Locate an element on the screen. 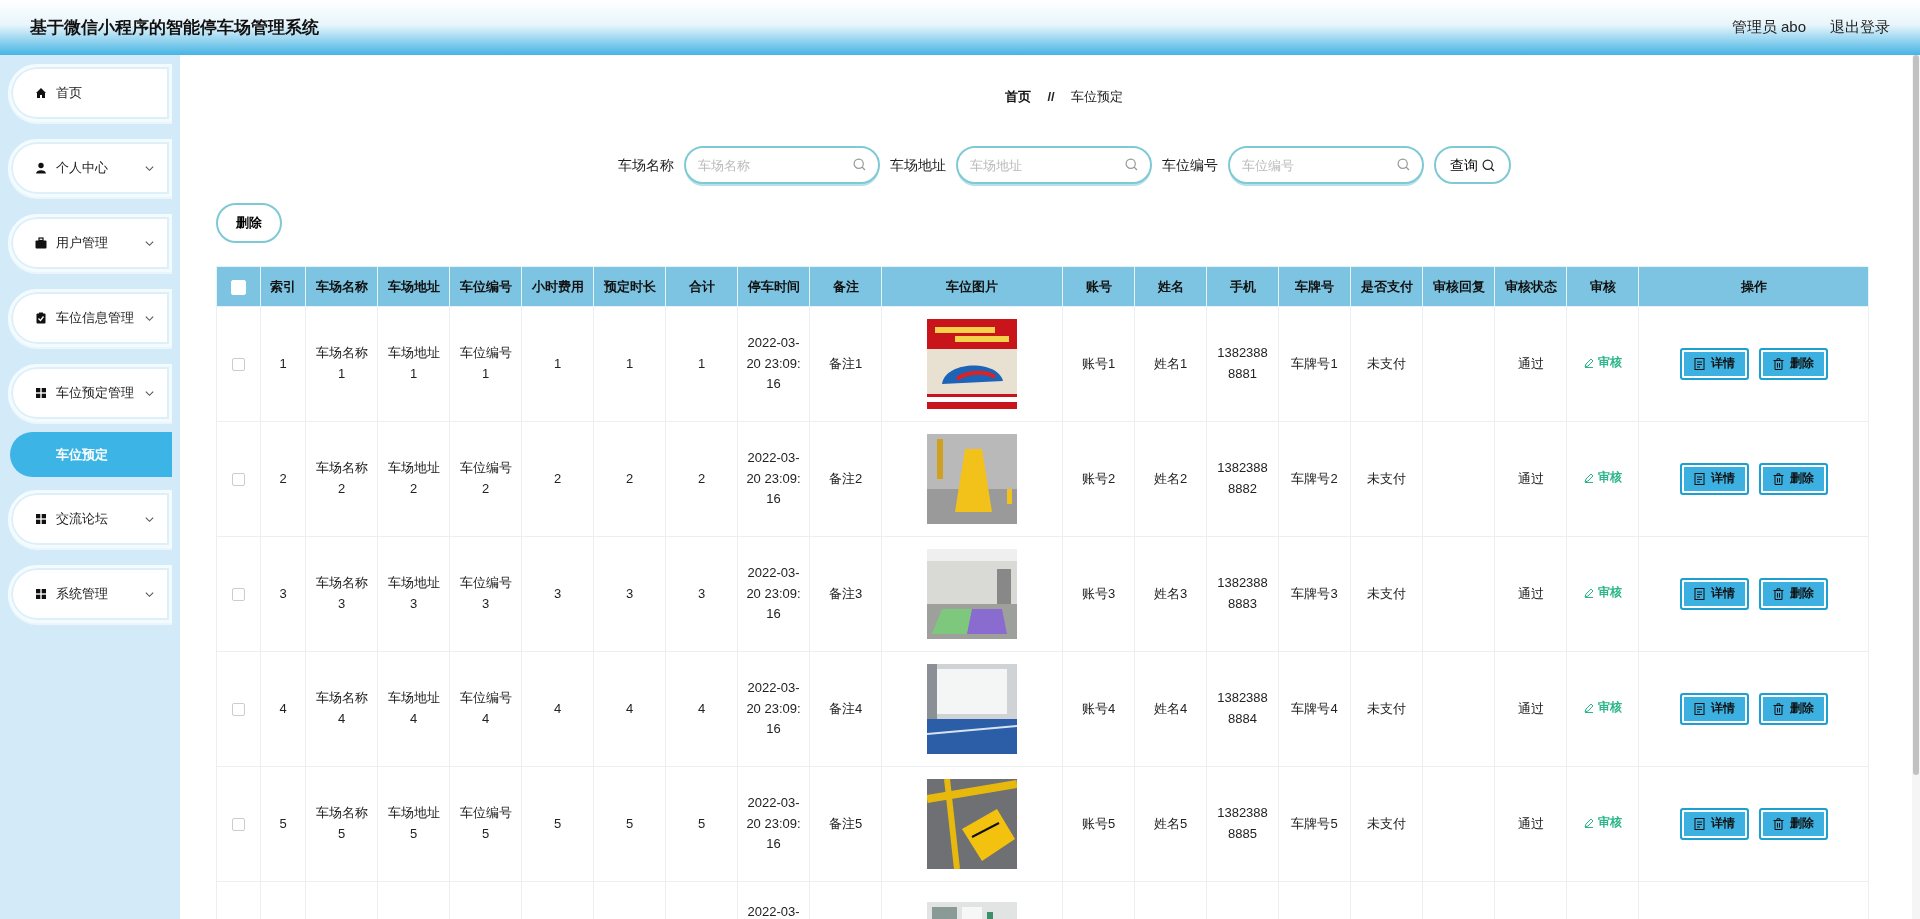 This screenshot has width=1920, height=919. grid-icon is located at coordinates (41, 594).